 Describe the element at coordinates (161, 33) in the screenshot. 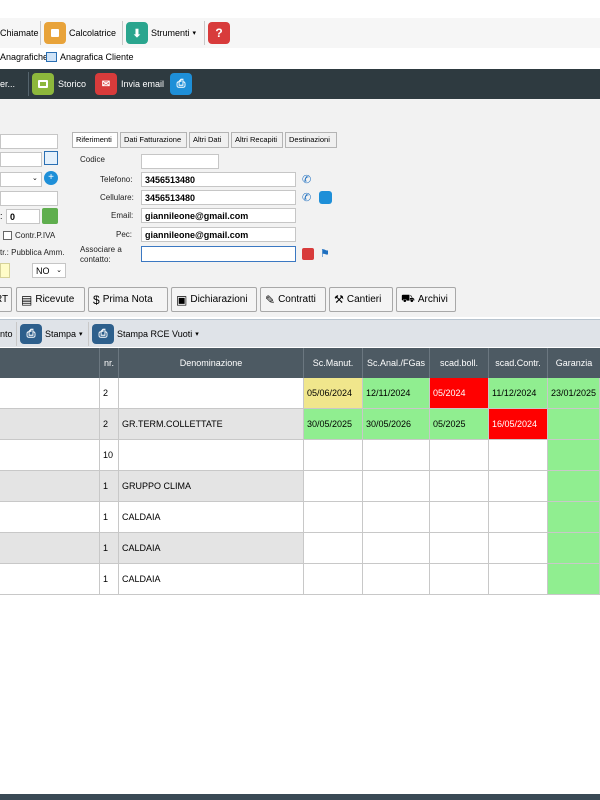

I see `strumenti-button: ⬇ Strumenti ▾` at that location.